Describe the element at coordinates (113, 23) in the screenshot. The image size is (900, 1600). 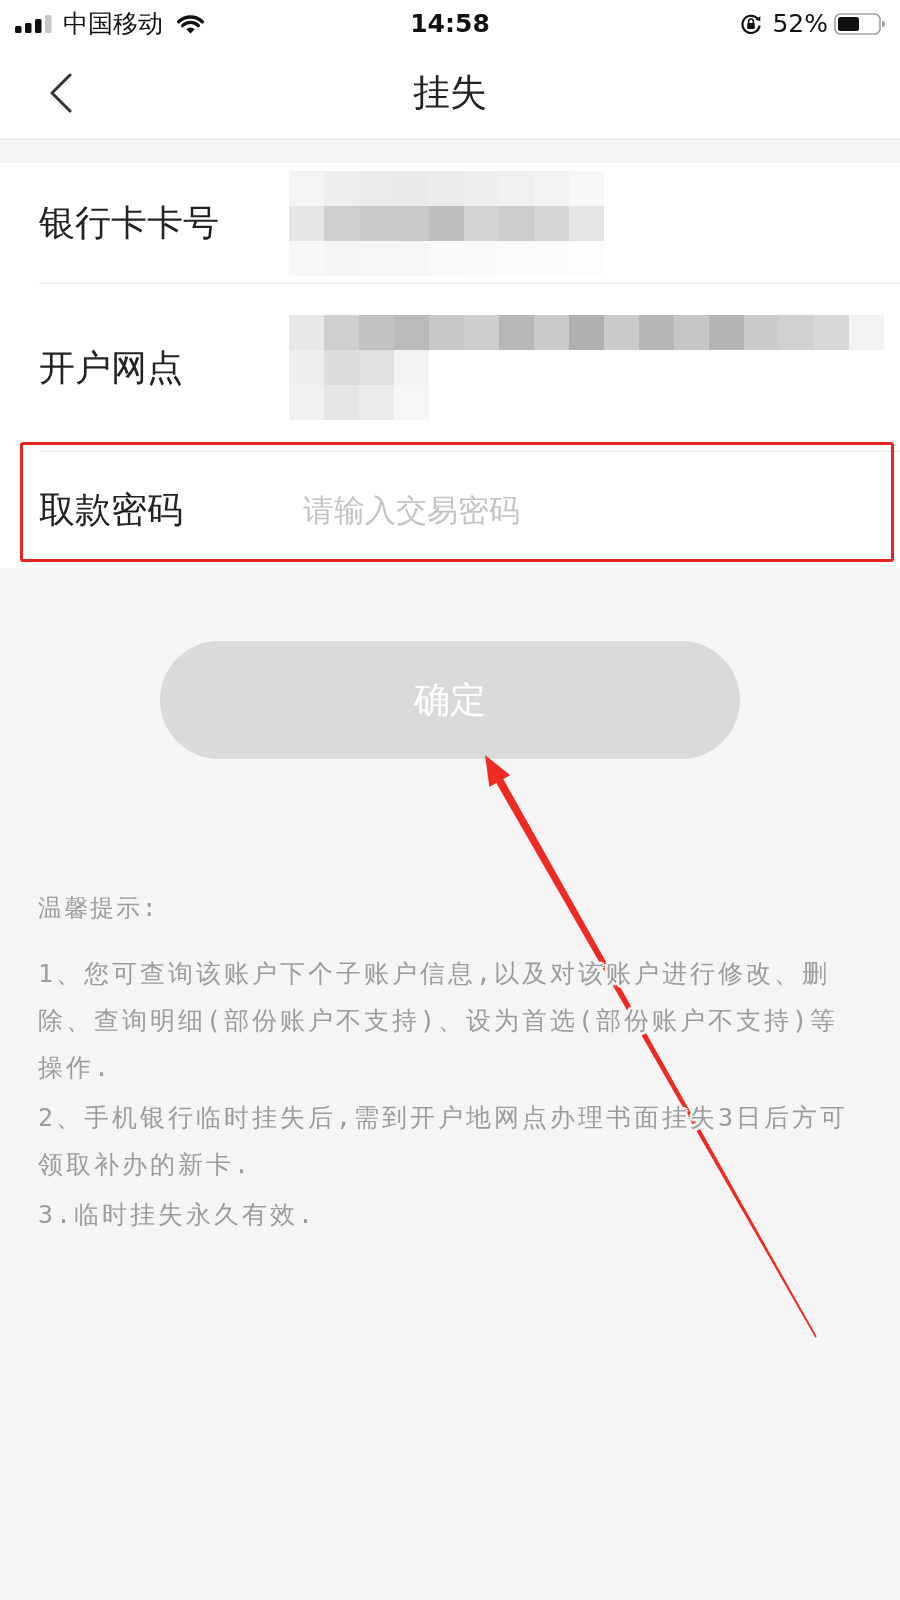
I see `carrier-name: 中国移动` at that location.